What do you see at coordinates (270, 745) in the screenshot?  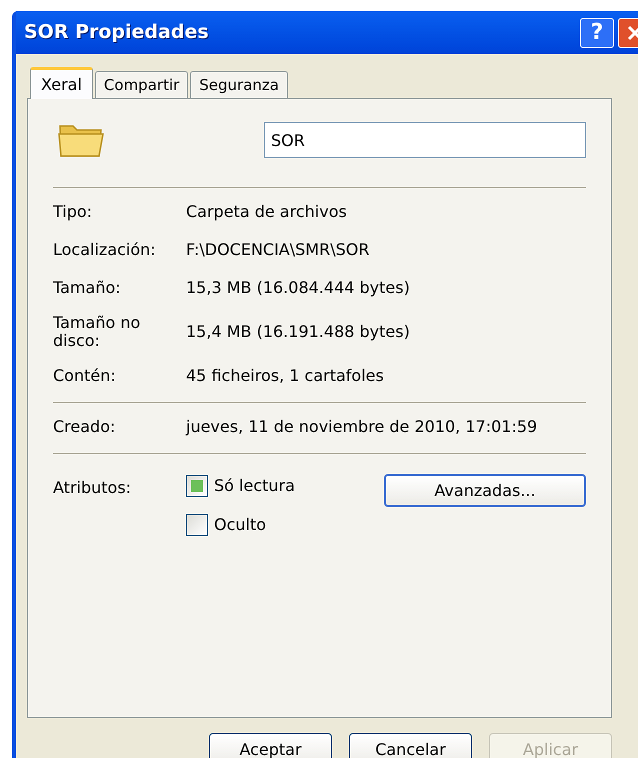 I see `dialog-button: Aceptar` at bounding box center [270, 745].